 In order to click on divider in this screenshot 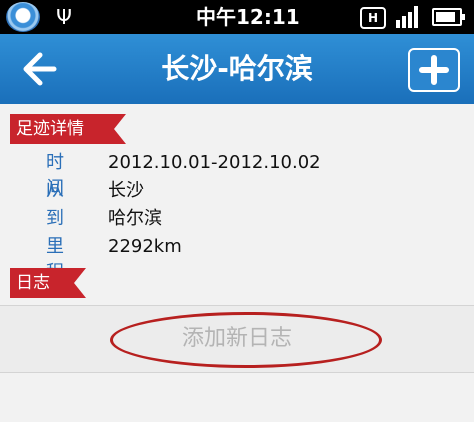, I will do `click(237, 372)`.